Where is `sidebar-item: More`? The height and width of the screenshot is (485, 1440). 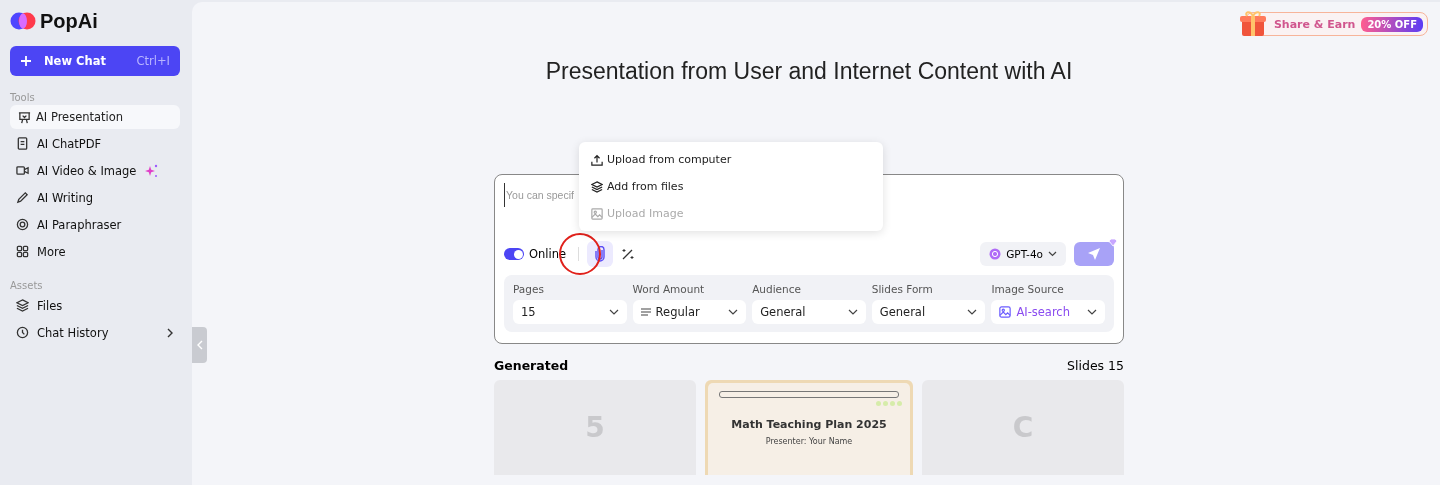 sidebar-item: More is located at coordinates (95, 251).